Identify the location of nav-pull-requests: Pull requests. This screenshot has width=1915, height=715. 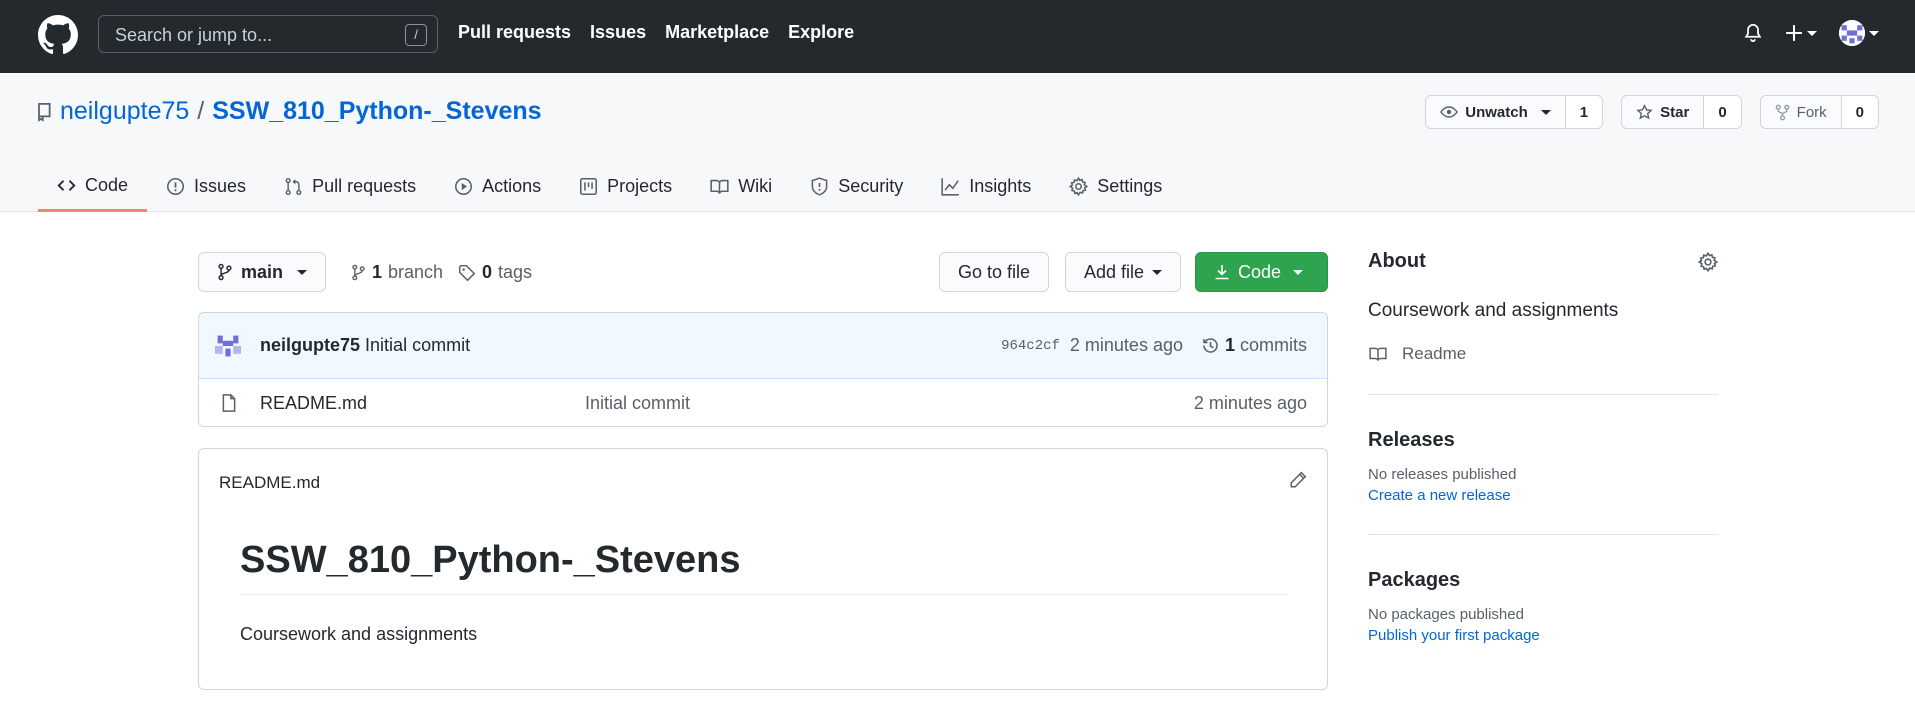
(514, 32).